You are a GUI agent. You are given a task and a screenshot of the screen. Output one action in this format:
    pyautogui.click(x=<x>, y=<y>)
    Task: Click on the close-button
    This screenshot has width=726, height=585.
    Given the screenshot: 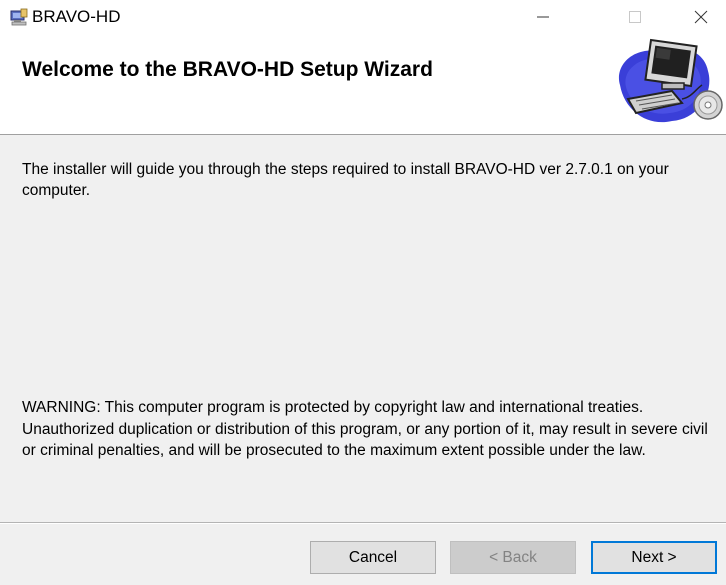 What is the action you would take?
    pyautogui.click(x=701, y=17)
    